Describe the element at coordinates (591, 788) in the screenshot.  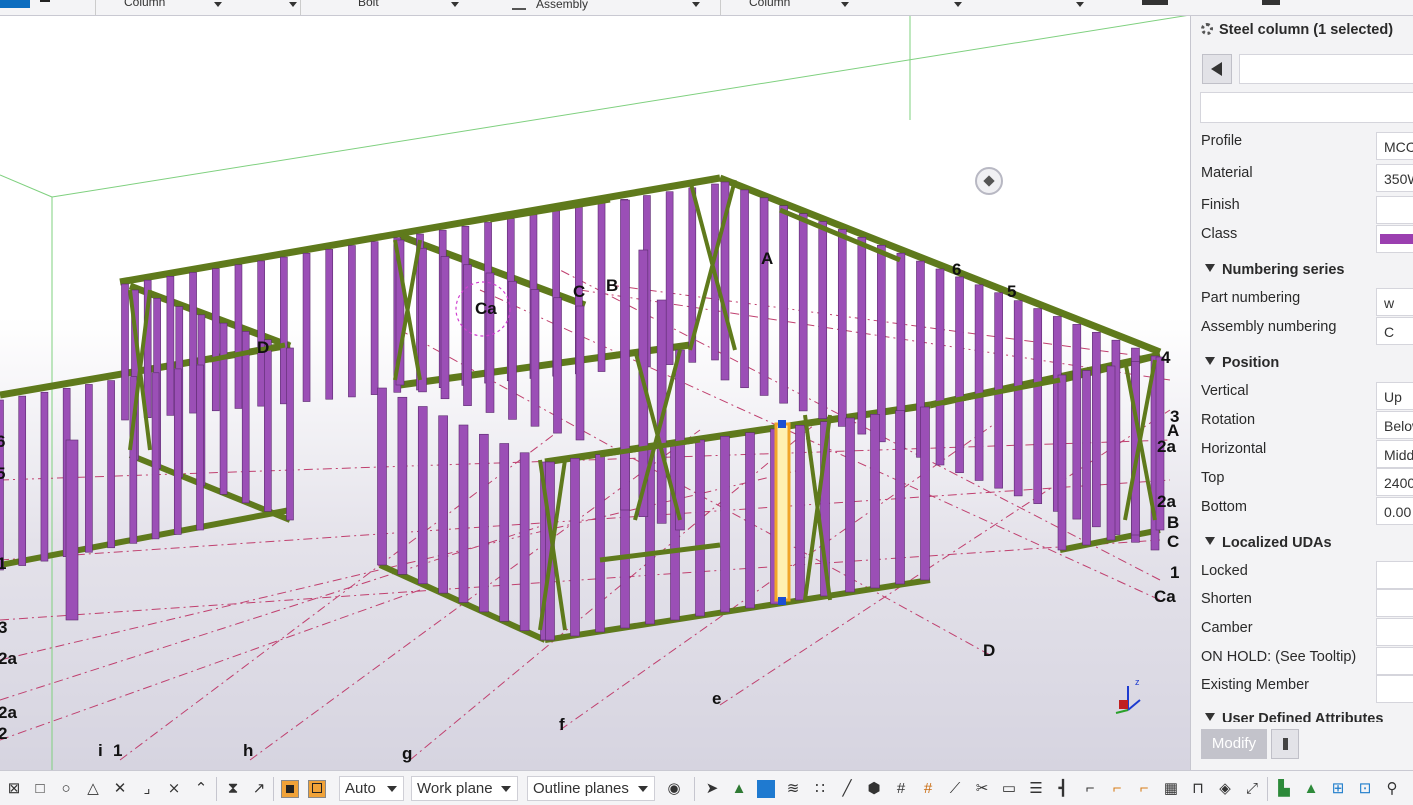
I see `outline-planes-dropdown: Outline planes` at that location.